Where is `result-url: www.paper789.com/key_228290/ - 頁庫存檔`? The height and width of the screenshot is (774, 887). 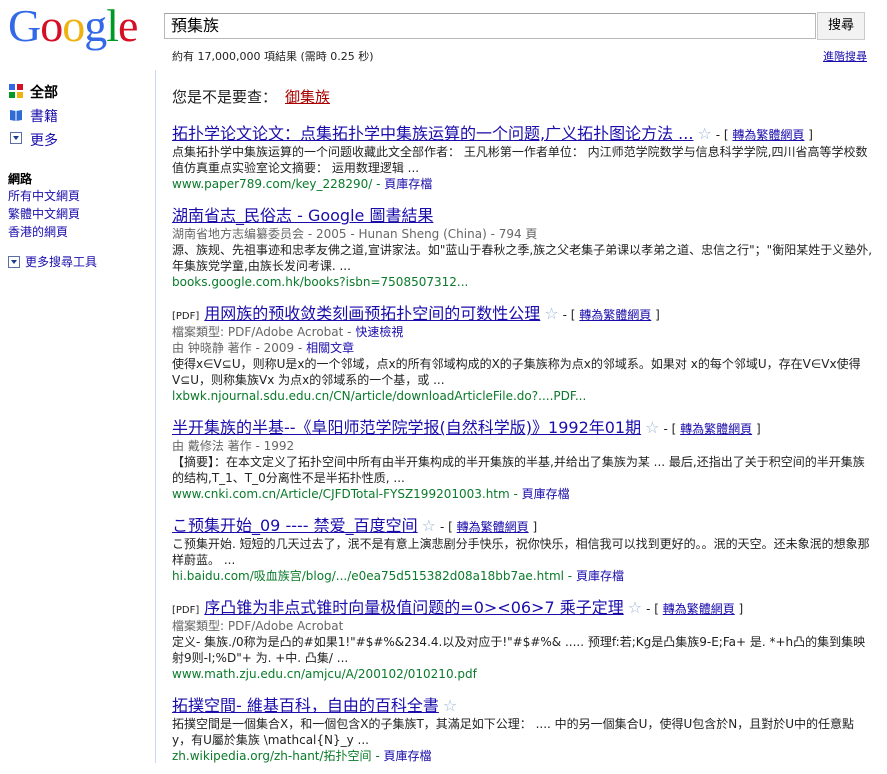
result-url: www.paper789.com/key_228290/ - 頁庫存檔 is located at coordinates (302, 184).